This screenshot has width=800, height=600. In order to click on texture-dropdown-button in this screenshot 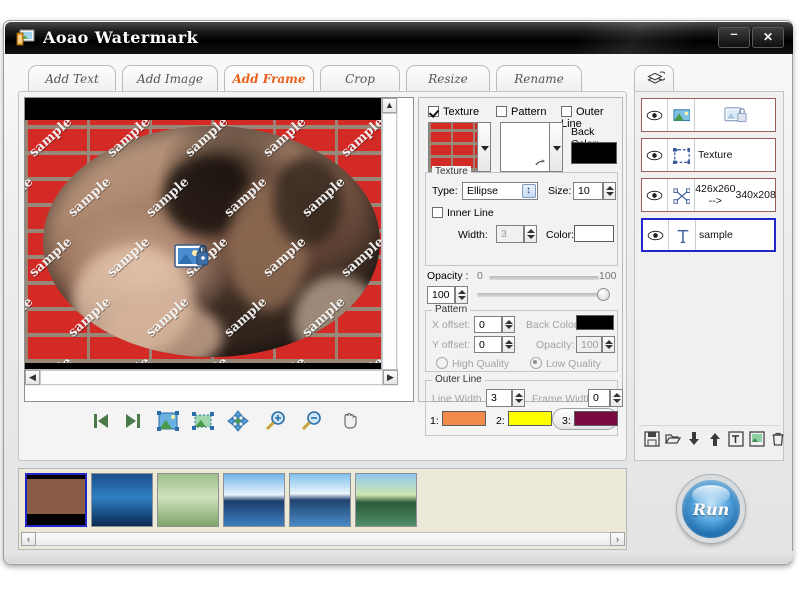, I will do `click(484, 147)`.